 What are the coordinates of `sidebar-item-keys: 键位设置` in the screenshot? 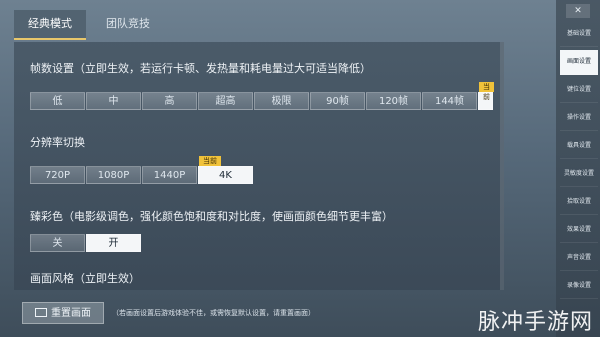 It's located at (579, 90).